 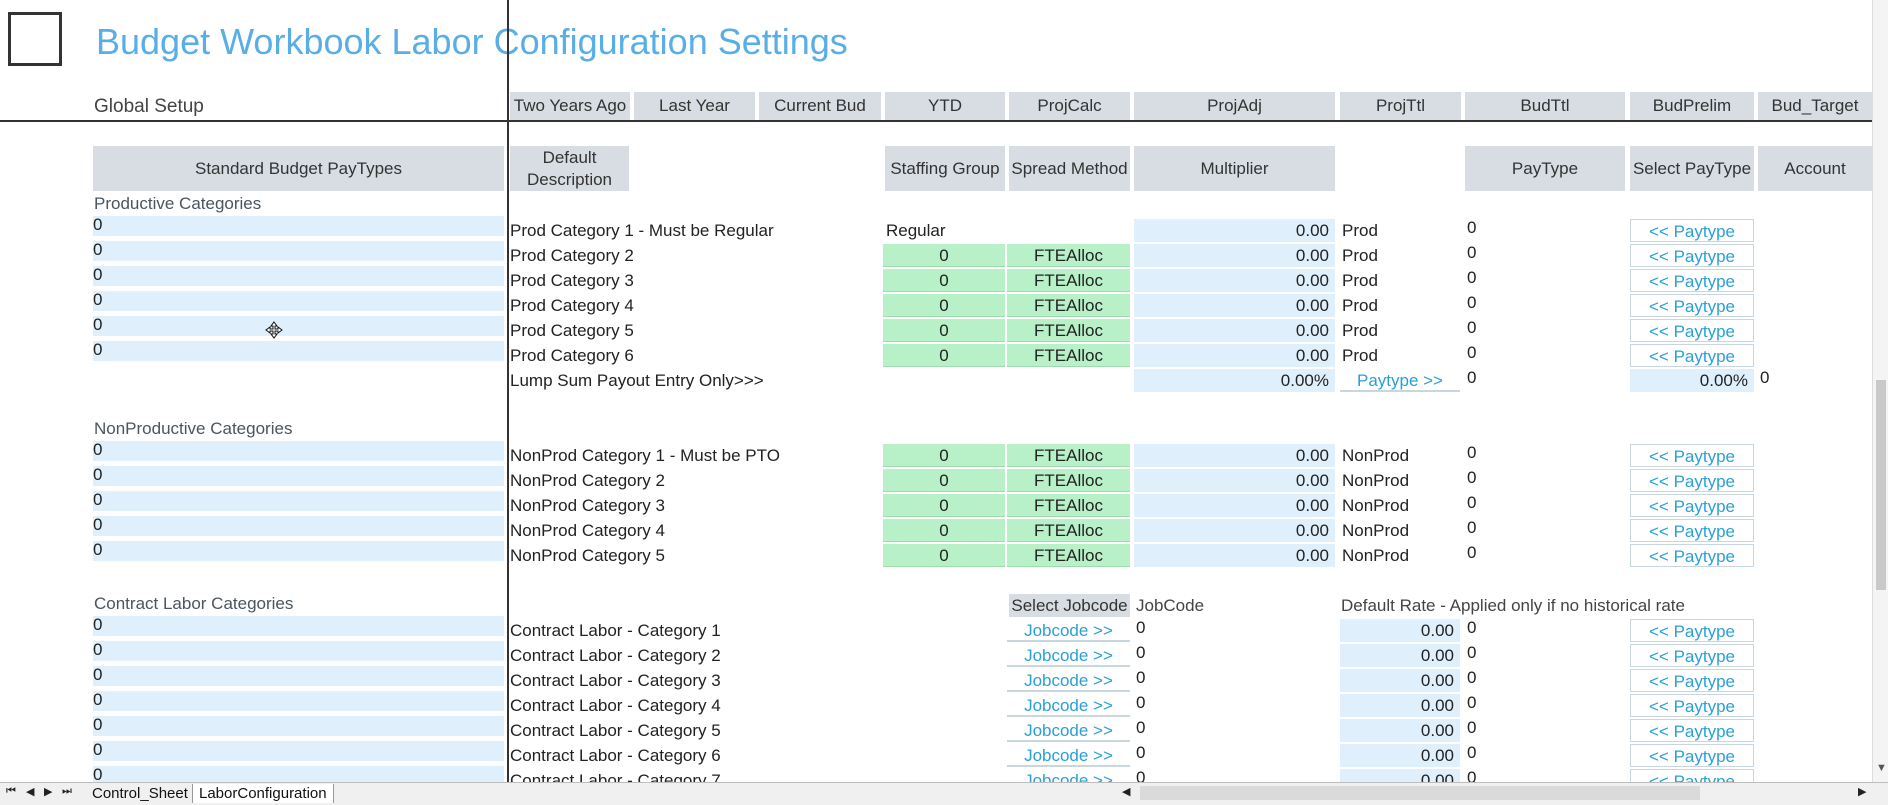 I want to click on horizontal-scrollbar, so click(x=1420, y=793).